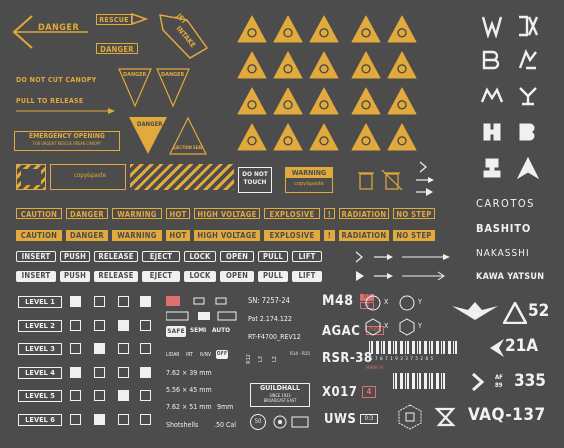 Image resolution: width=564 pixels, height=448 pixels. Describe the element at coordinates (364, 213) in the screenshot. I see `label-radiation: RADIATION` at that location.